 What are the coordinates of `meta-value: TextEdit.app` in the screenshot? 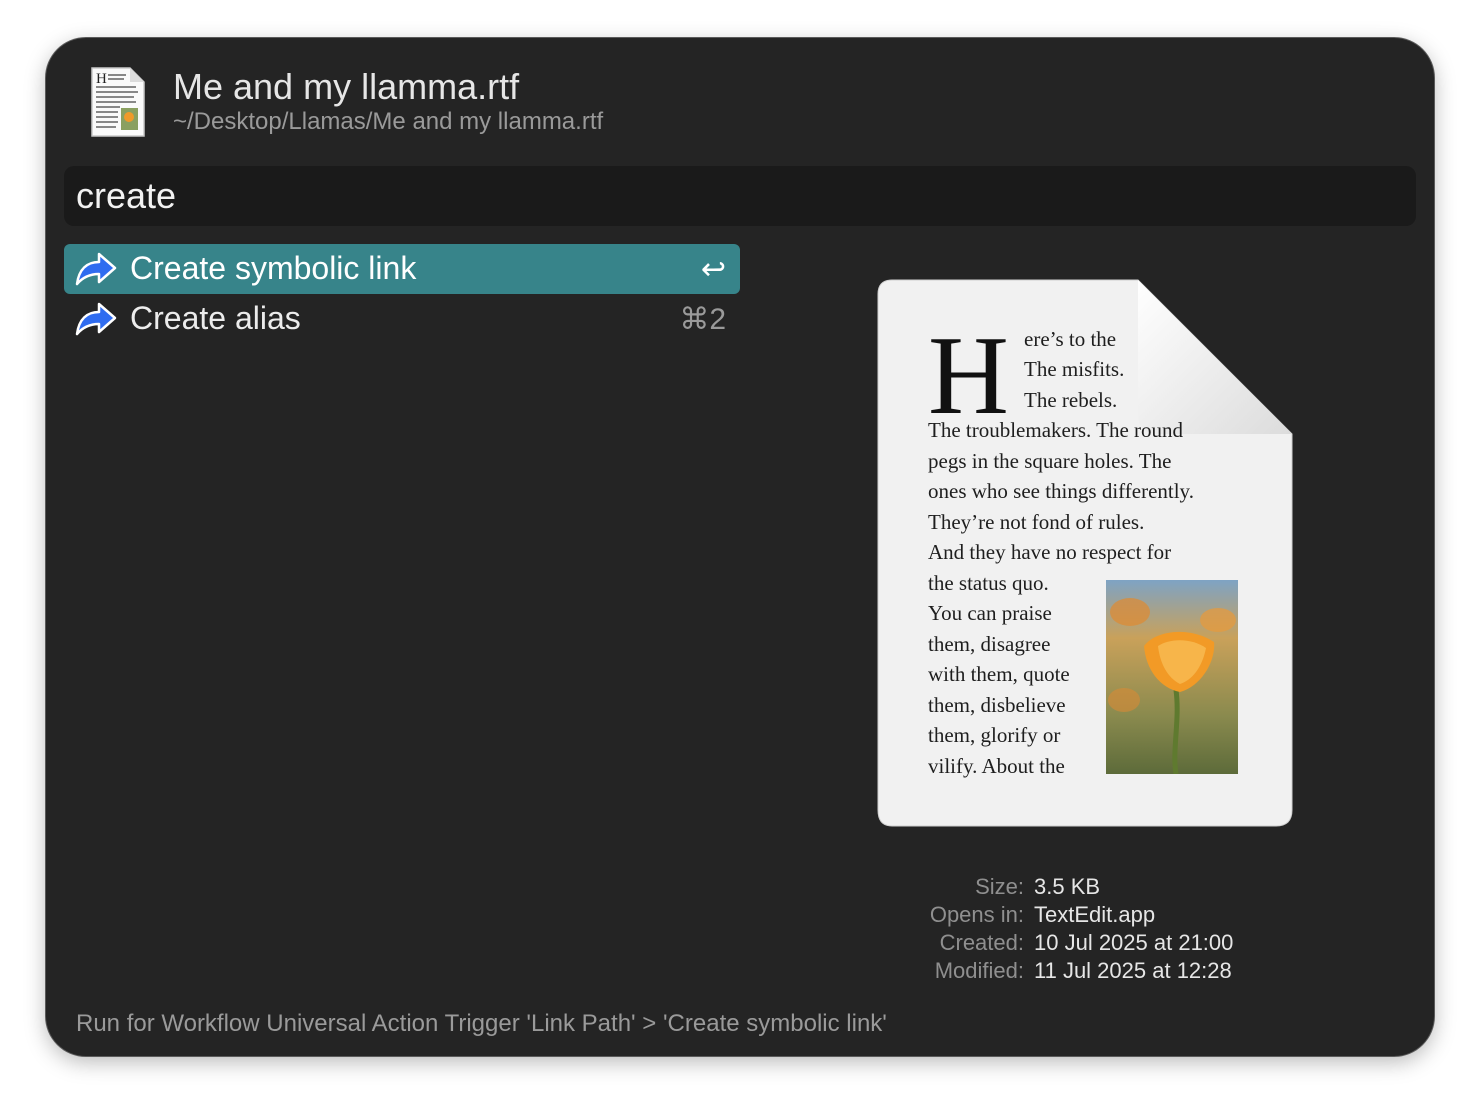 It's located at (1095, 914).